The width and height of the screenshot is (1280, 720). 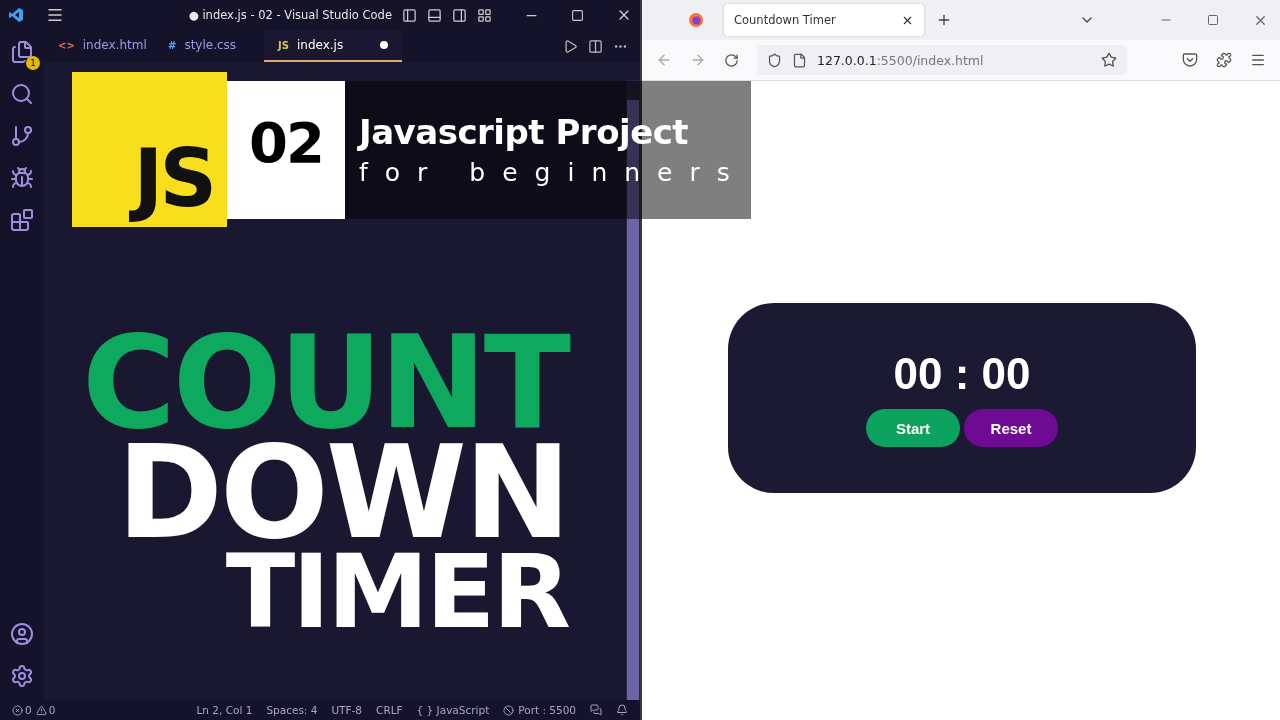 What do you see at coordinates (696, 20) in the screenshot?
I see `firefox-logo-icon` at bounding box center [696, 20].